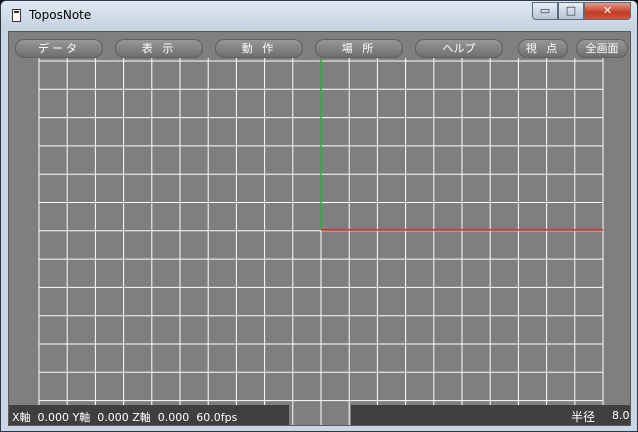  Describe the element at coordinates (602, 48) in the screenshot. I see `menu-fullscreen-button: 全画面` at that location.